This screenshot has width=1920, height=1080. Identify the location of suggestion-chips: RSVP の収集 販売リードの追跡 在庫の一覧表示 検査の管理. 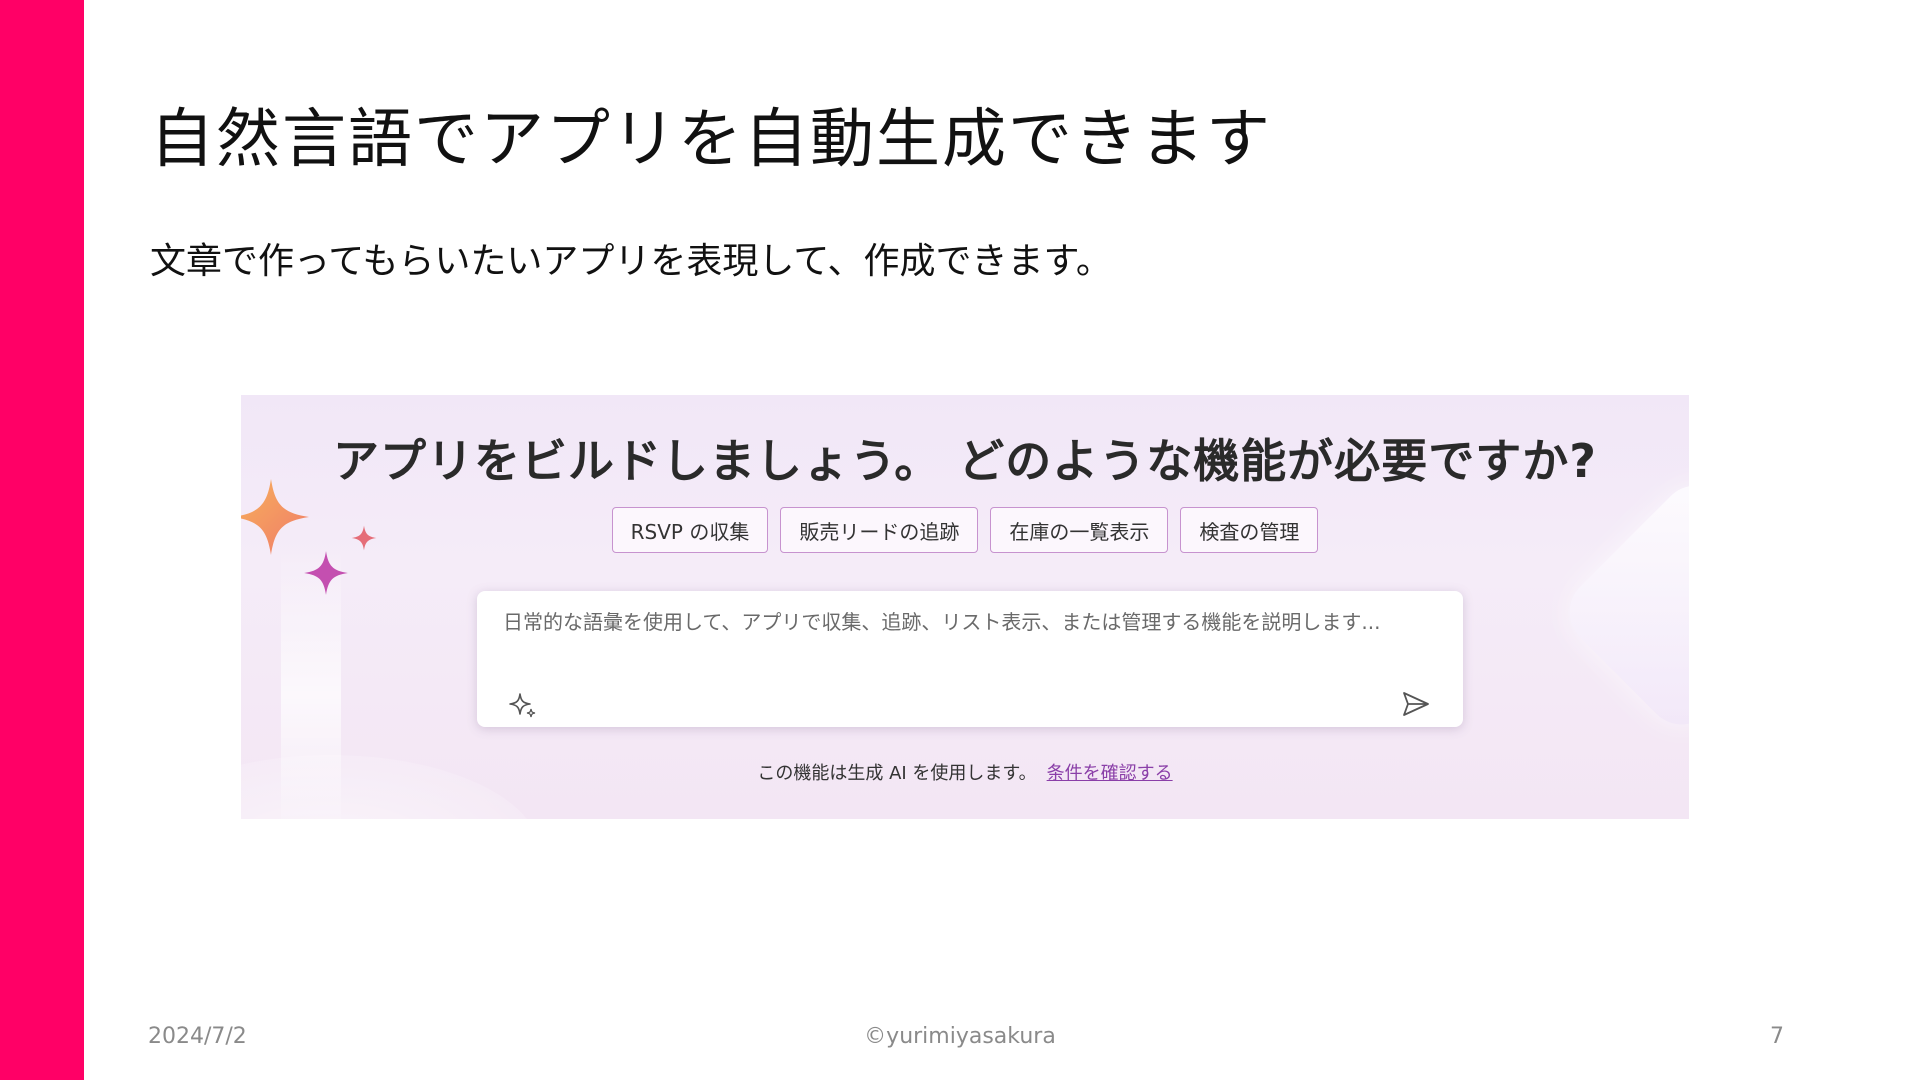
(965, 530).